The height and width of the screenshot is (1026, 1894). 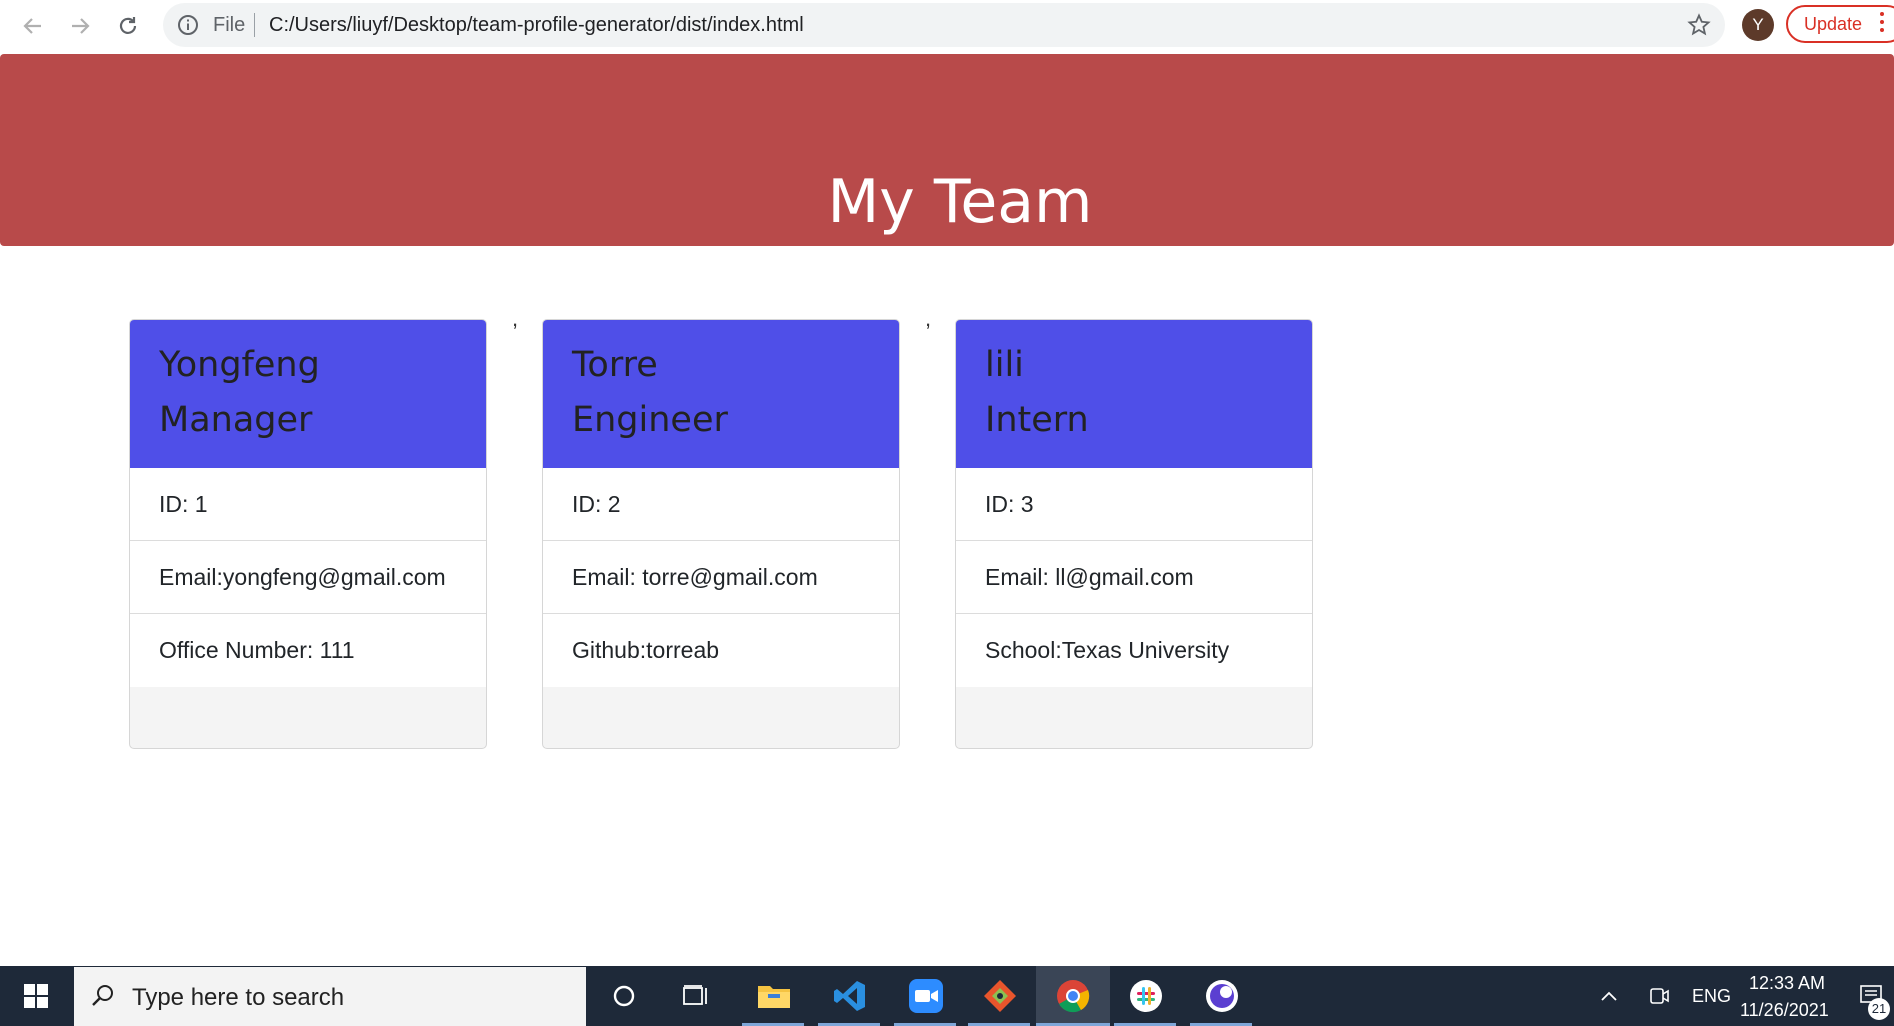 What do you see at coordinates (721, 394) in the screenshot?
I see `card-header: Torre Engineer` at bounding box center [721, 394].